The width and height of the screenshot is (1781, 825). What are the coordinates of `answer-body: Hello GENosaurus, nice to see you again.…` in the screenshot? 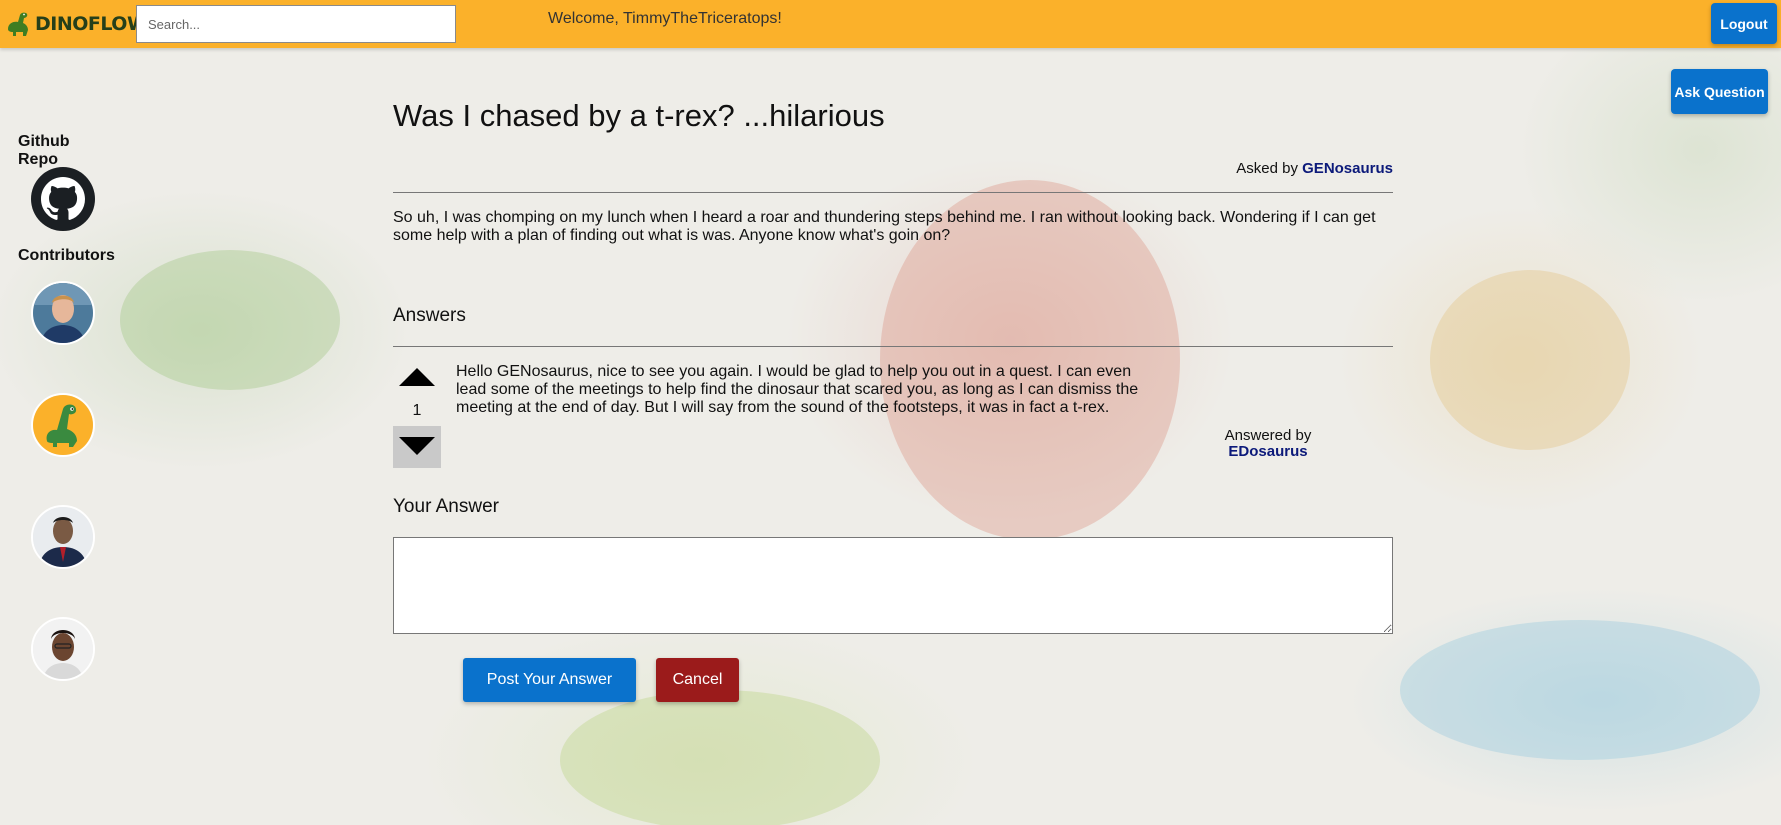 It's located at (797, 389).